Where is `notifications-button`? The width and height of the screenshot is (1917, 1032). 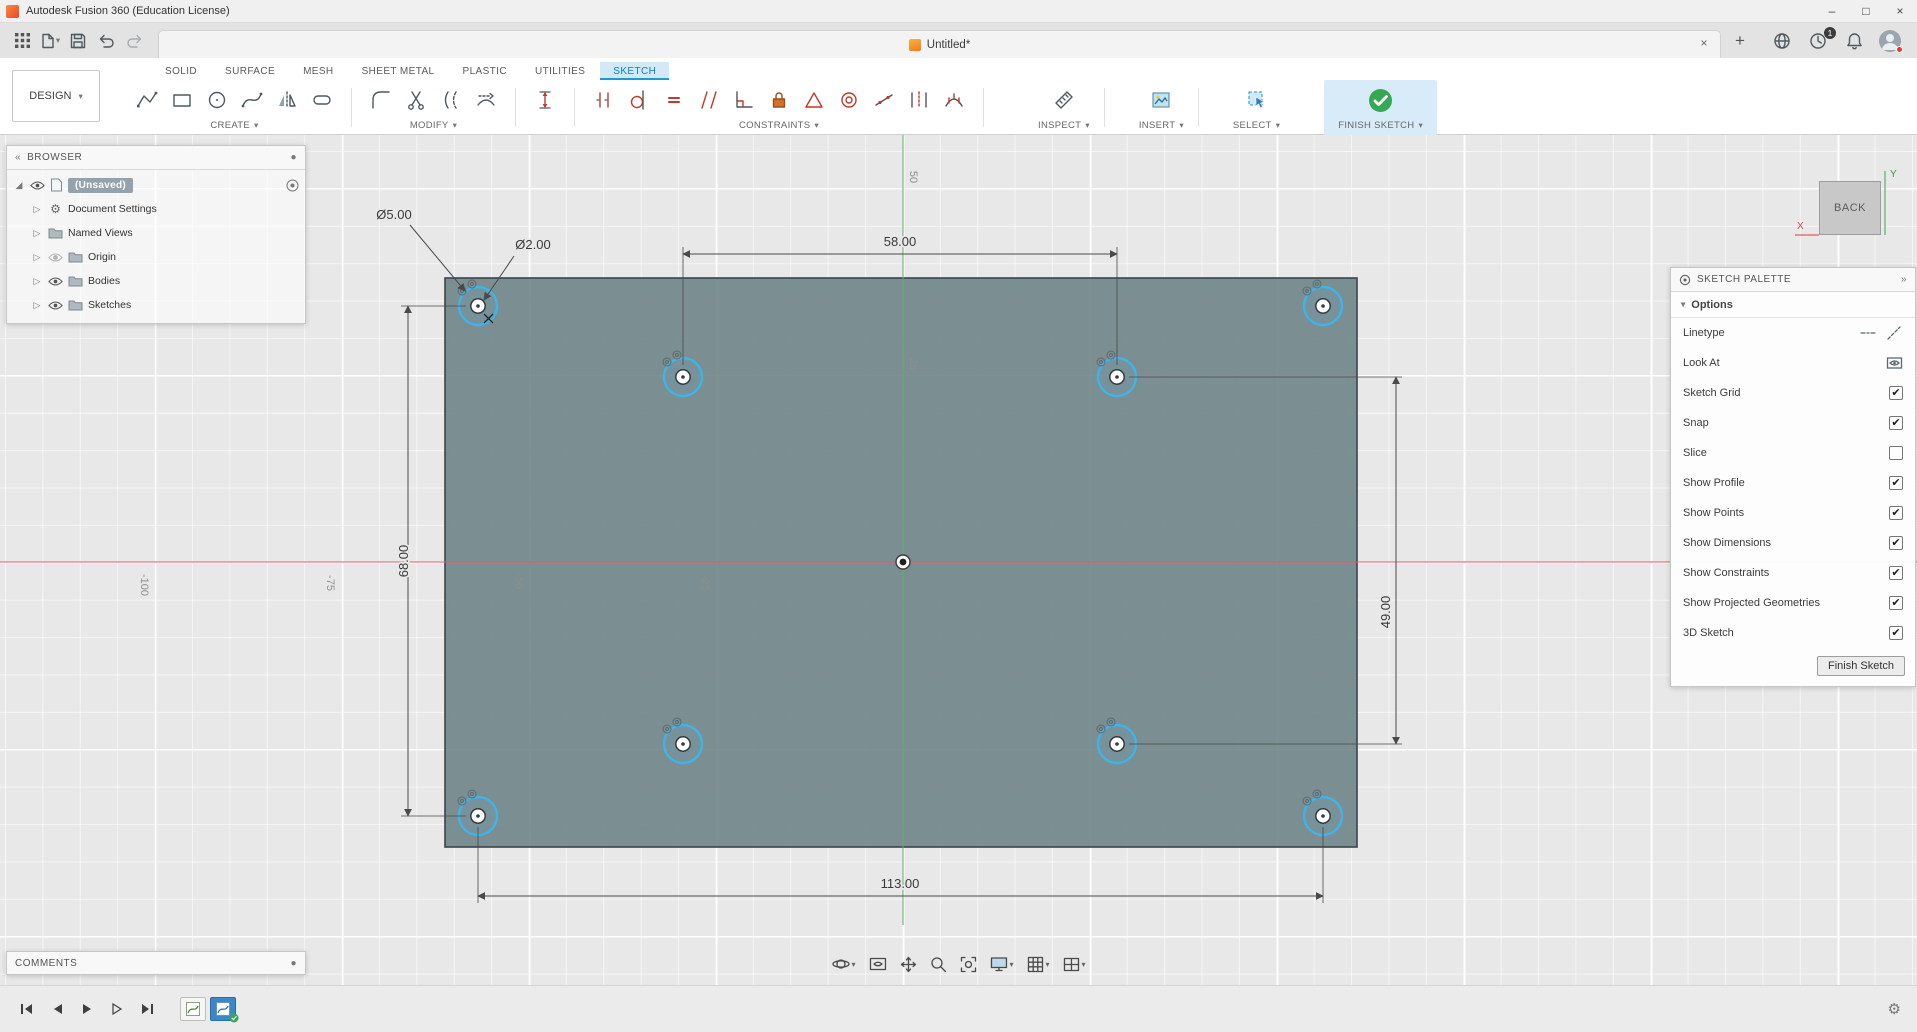 notifications-button is located at coordinates (1854, 41).